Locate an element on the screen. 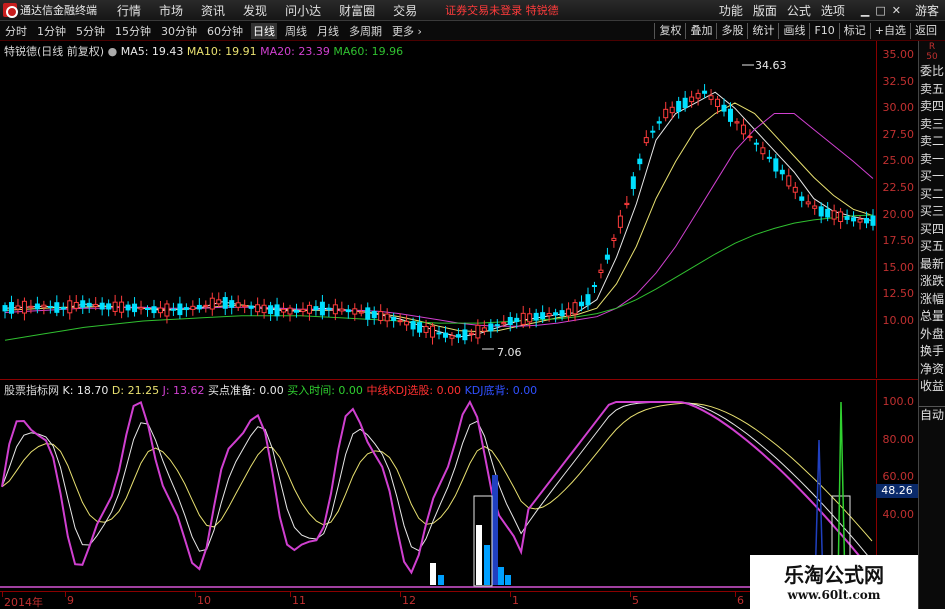 Image resolution: width=945 pixels, height=609 pixels. multi-stock-button: 多股 is located at coordinates (731, 31).